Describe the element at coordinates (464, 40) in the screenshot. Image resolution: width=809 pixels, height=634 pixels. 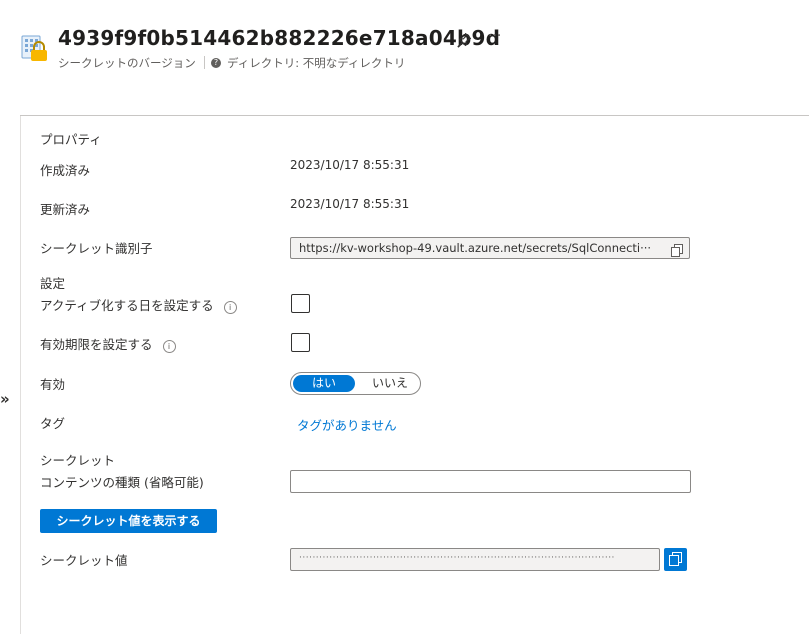
I see `pin-icon` at that location.